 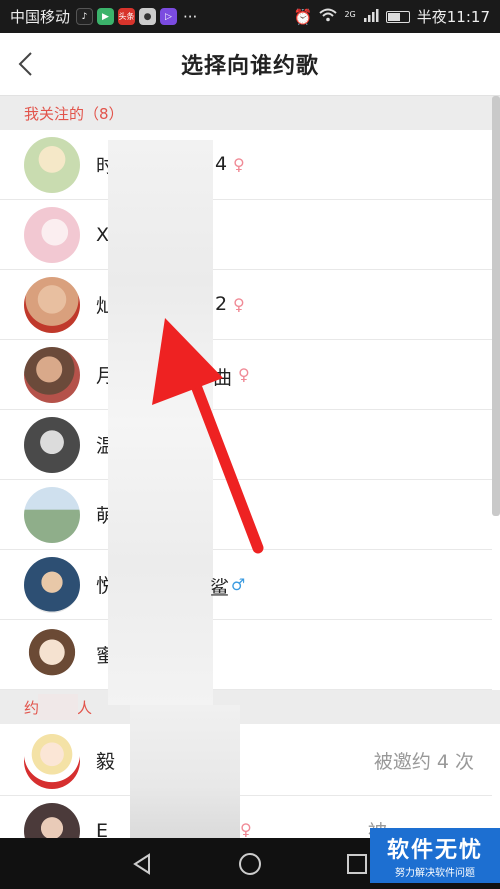 What do you see at coordinates (221, 164) in the screenshot?
I see `name-suffix: 4` at bounding box center [221, 164].